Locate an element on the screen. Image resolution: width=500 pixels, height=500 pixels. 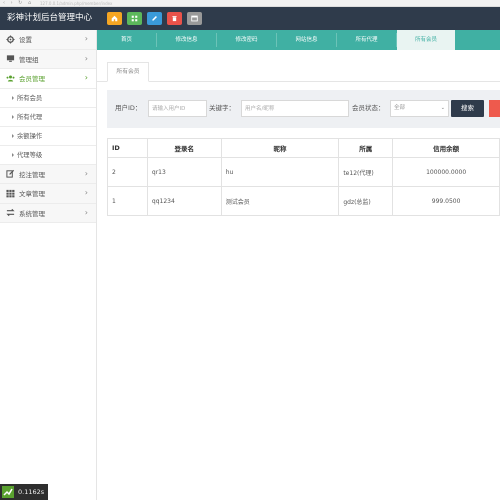
keyword-label: 关键字： is located at coordinates (222, 108).